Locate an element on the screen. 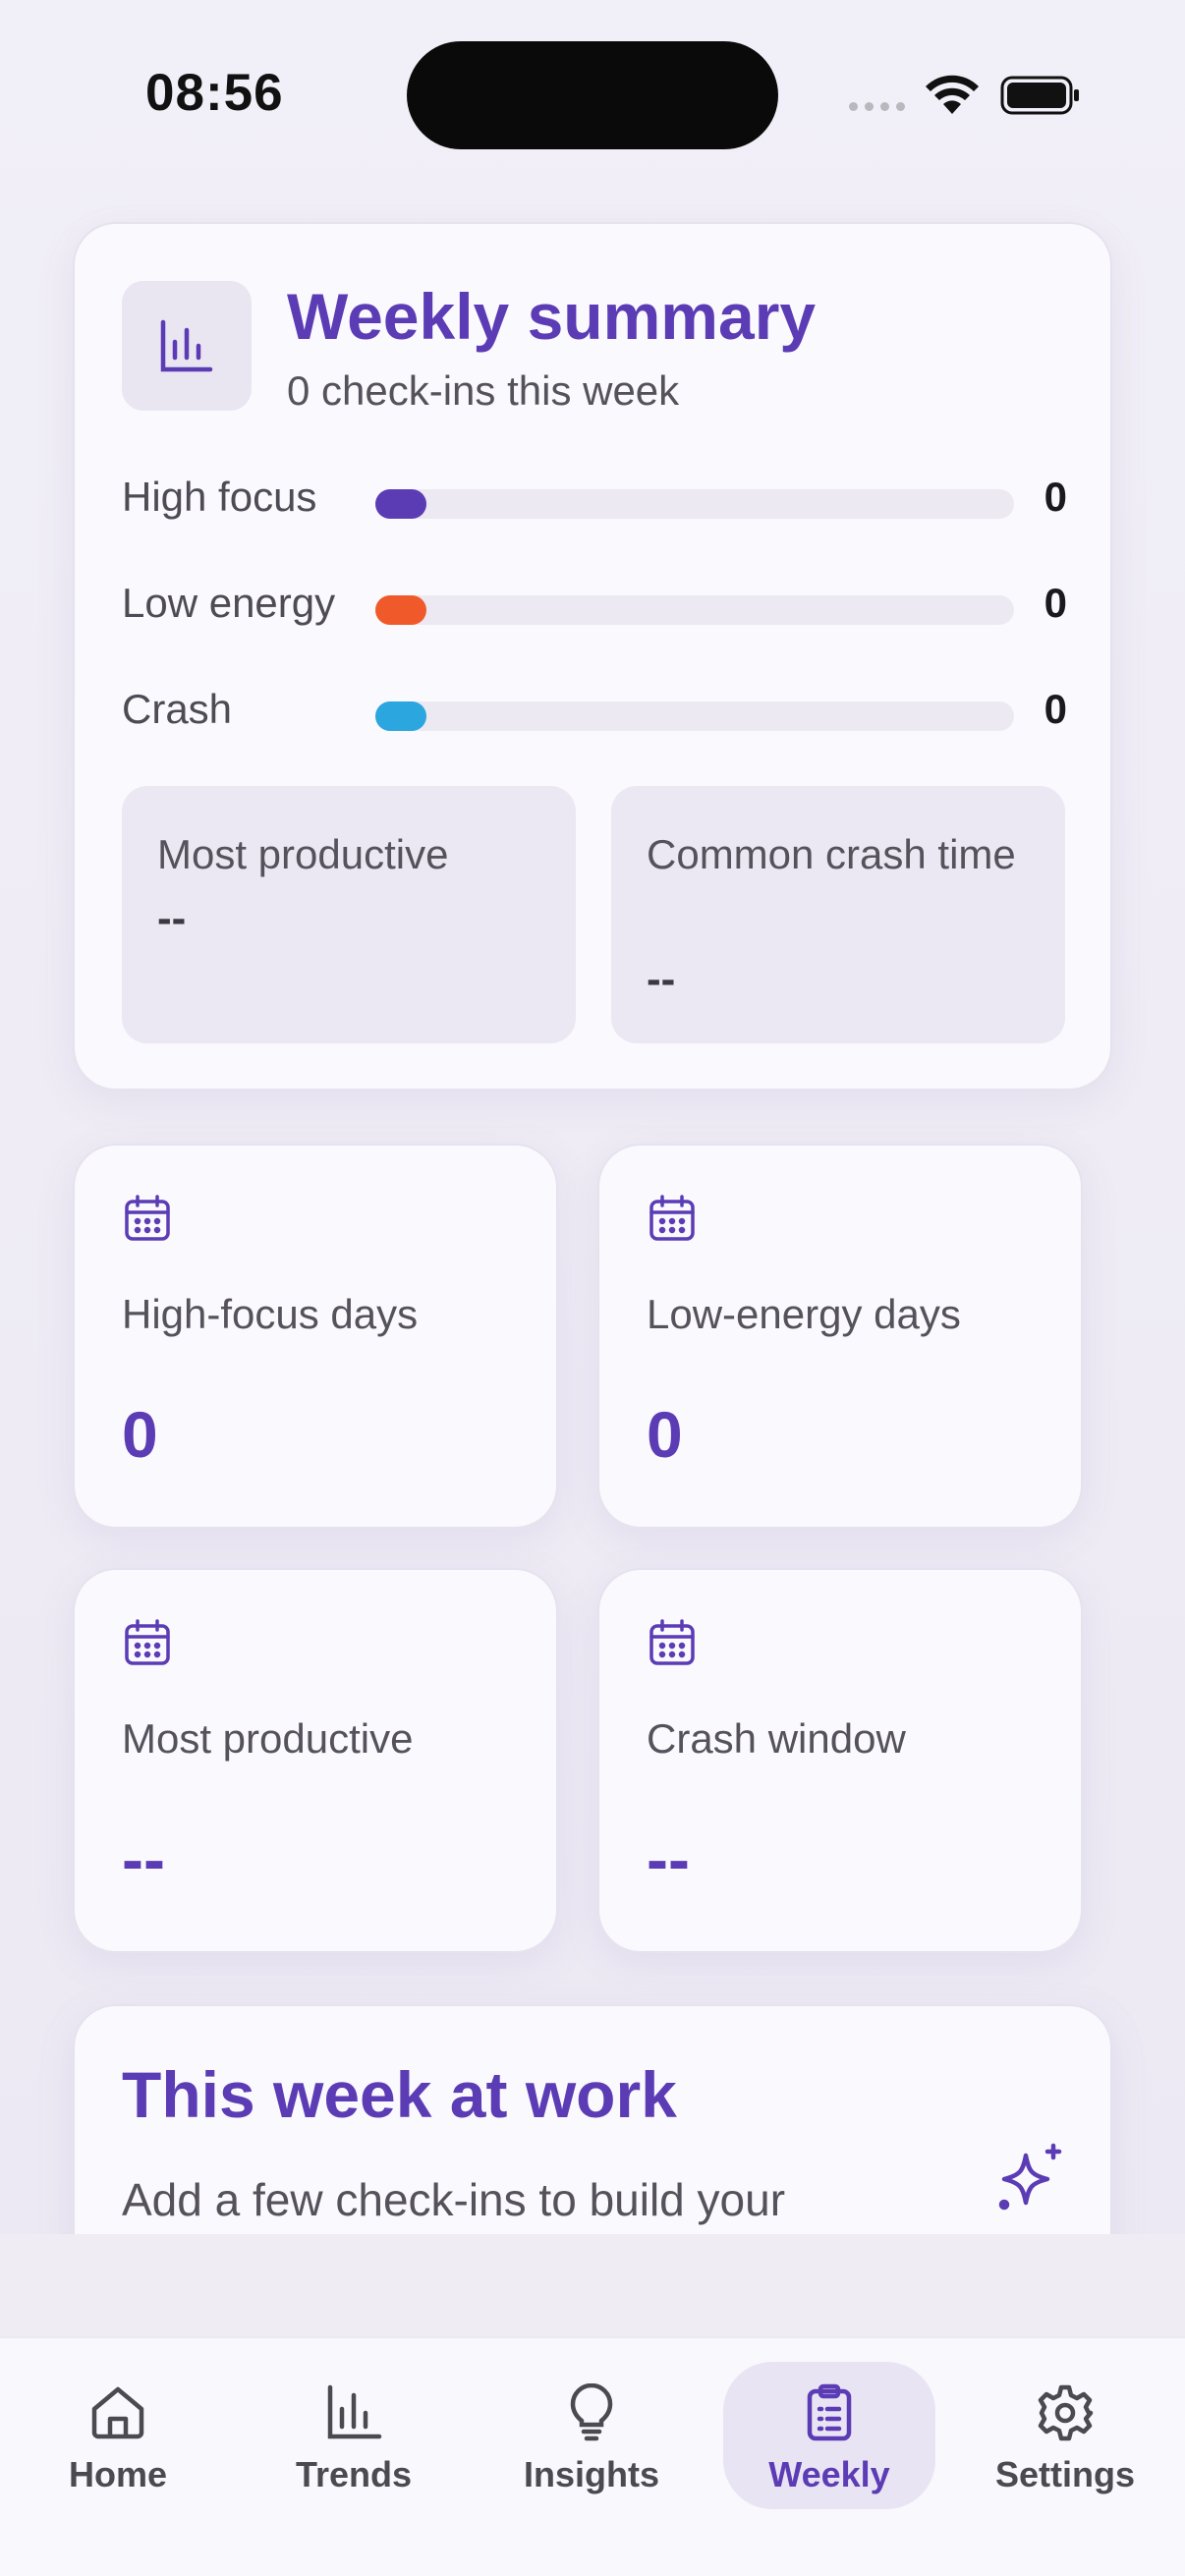 Image resolution: width=1185 pixels, height=2576 pixels. nav-label: Insights is located at coordinates (591, 2474).